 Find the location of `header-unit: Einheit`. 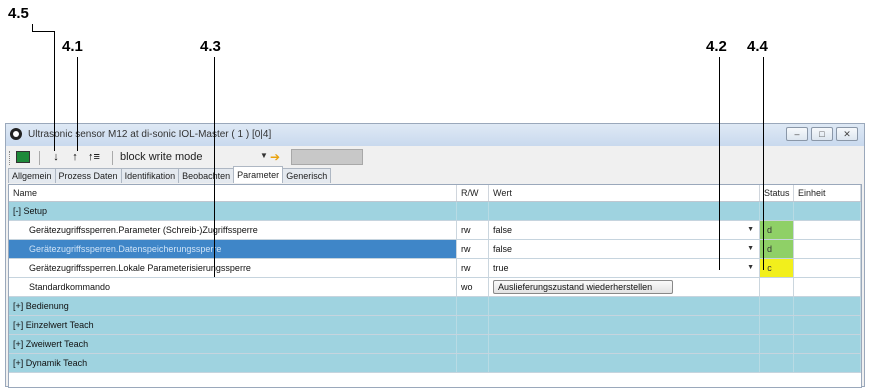

header-unit: Einheit is located at coordinates (827, 193).